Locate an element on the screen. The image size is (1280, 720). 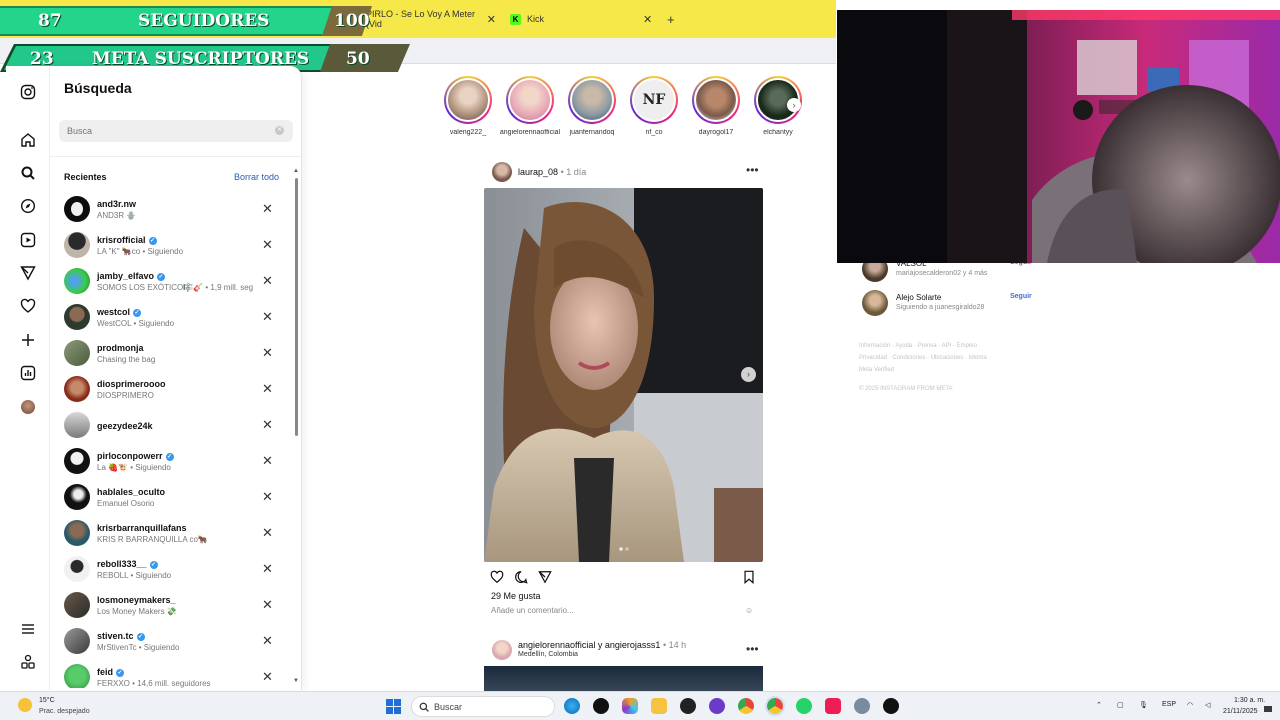
story-item: valeng222_ is located at coordinates (468, 109).